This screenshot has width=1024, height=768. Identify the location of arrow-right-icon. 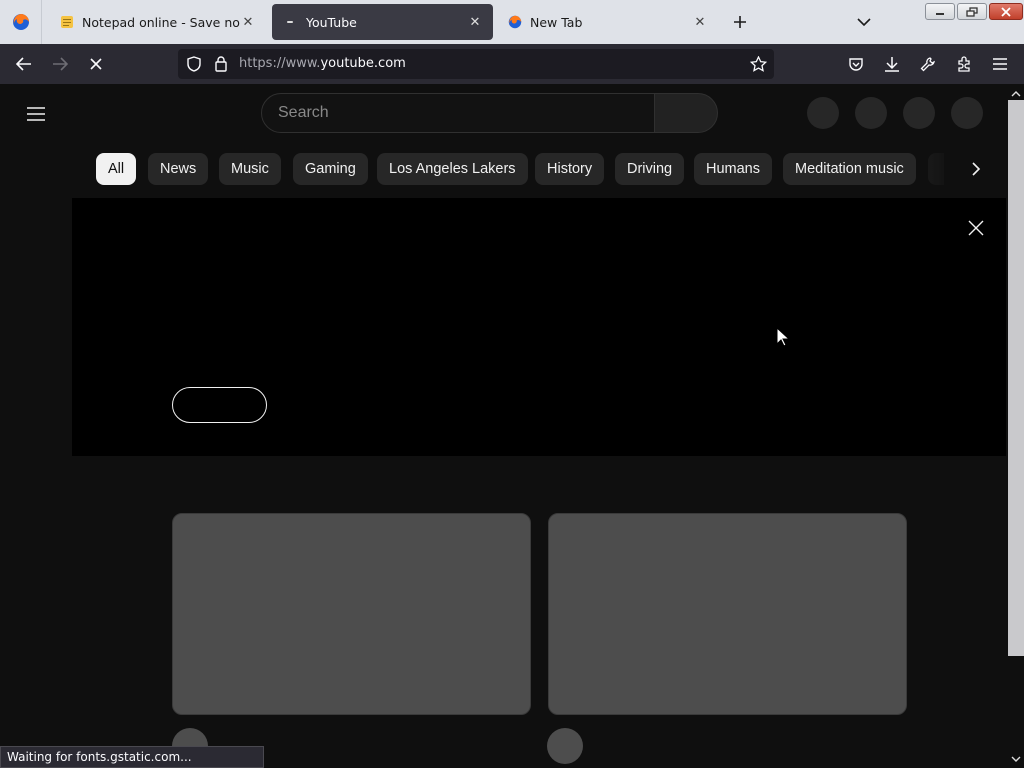
(60, 64).